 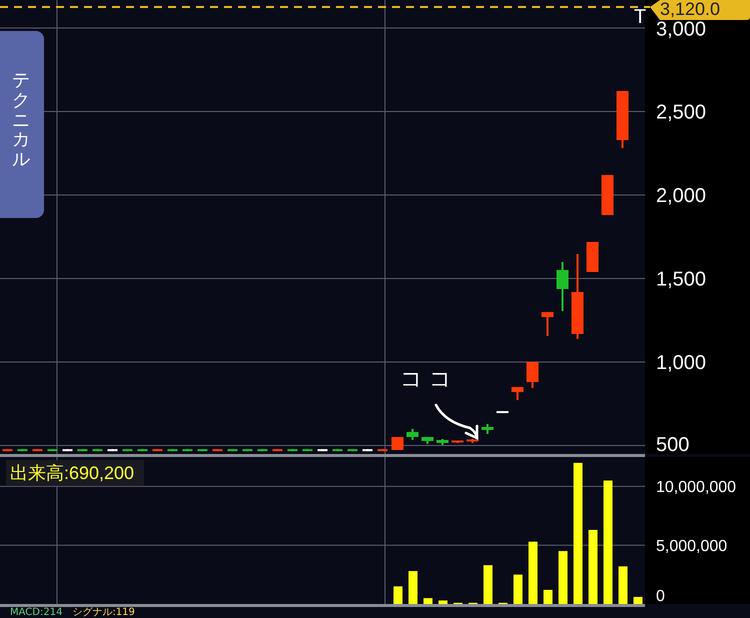 I want to click on arrow-icon, so click(x=456, y=422).